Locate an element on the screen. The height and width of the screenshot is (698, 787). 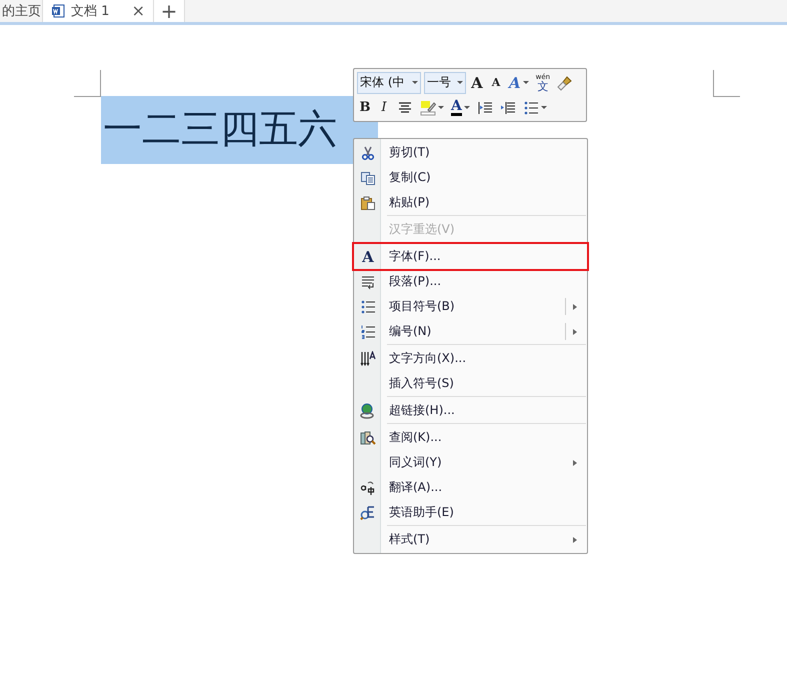
new-tab-button: + is located at coordinates (169, 11).